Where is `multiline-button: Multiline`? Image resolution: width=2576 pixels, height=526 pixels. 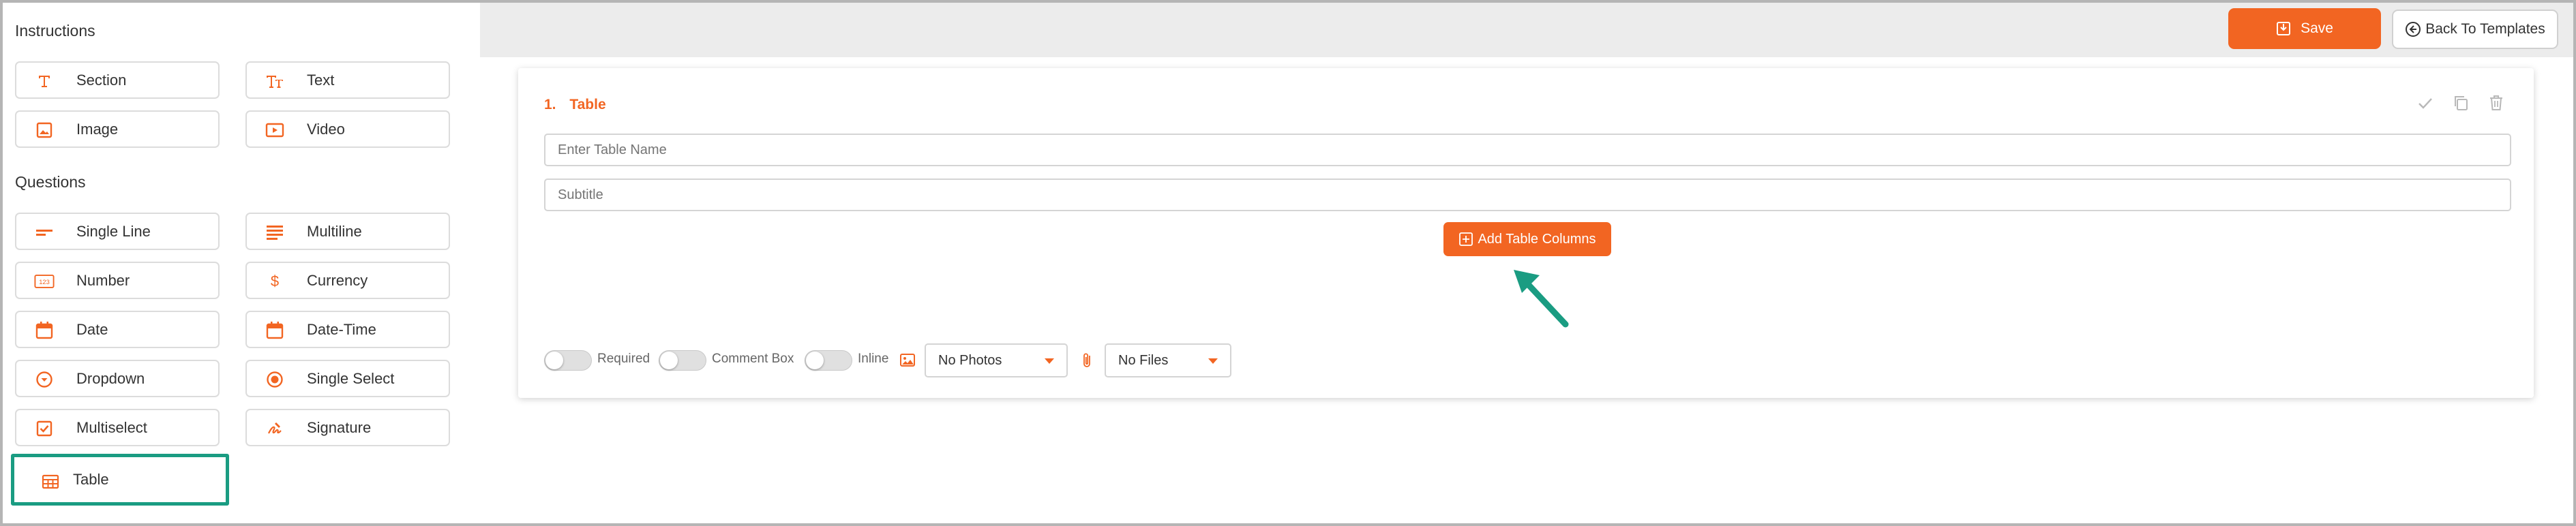 multiline-button: Multiline is located at coordinates (347, 231).